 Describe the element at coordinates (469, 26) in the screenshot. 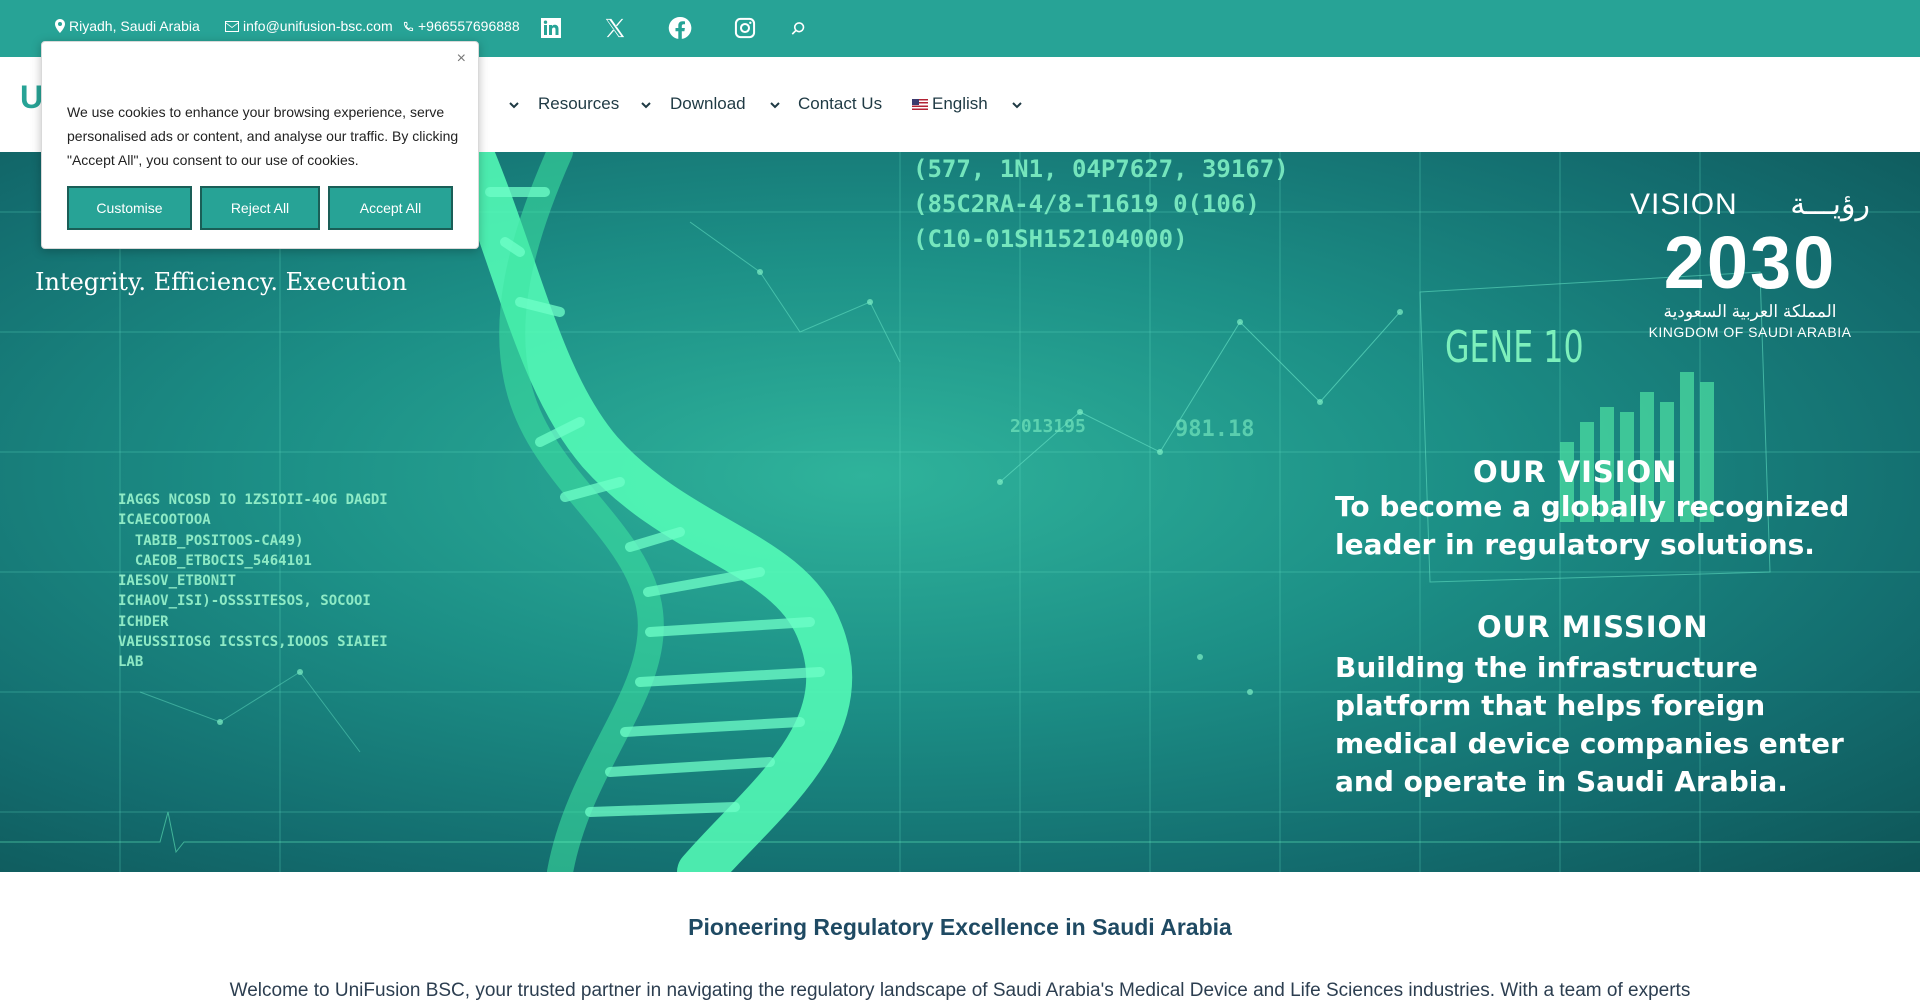

I see `phone-text: +966557696888` at that location.